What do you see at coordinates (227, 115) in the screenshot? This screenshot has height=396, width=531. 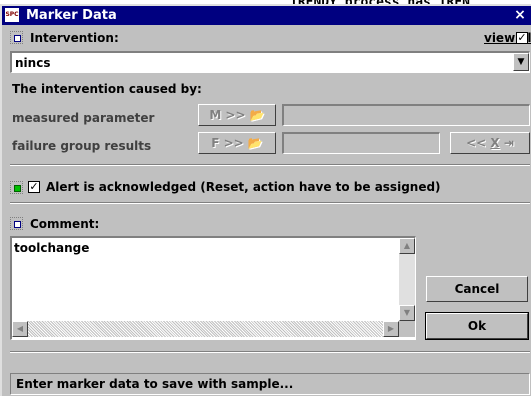 I see `measured-parameter-button-label: M >>` at bounding box center [227, 115].